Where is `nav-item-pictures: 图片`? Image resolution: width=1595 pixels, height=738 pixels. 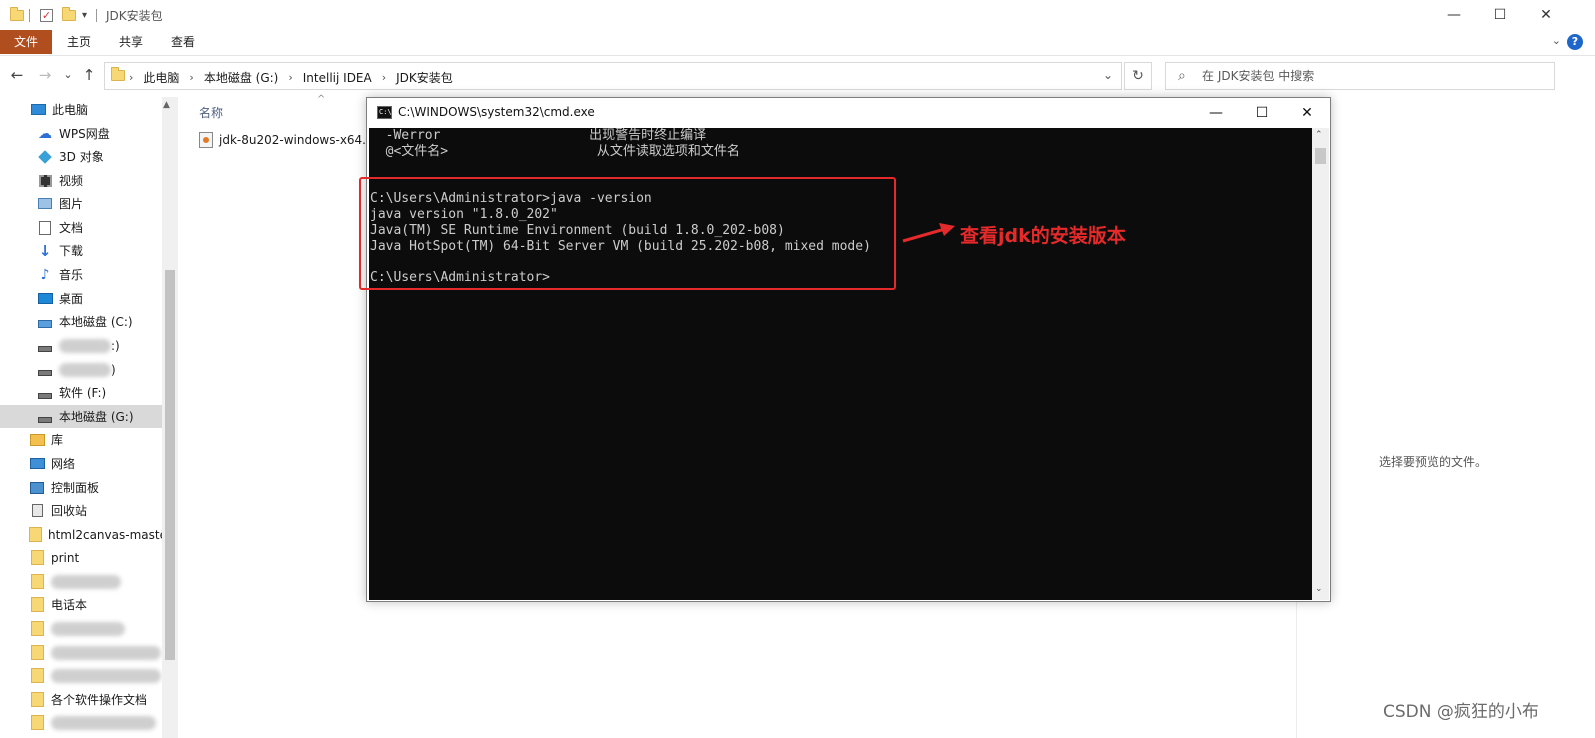
nav-item-pictures: 图片 is located at coordinates (81, 203).